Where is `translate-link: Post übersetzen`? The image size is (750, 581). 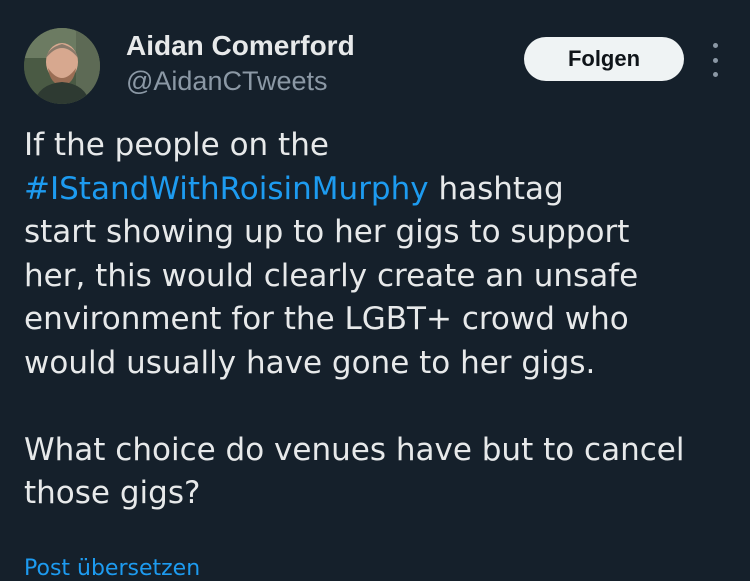 translate-link: Post übersetzen is located at coordinates (112, 568).